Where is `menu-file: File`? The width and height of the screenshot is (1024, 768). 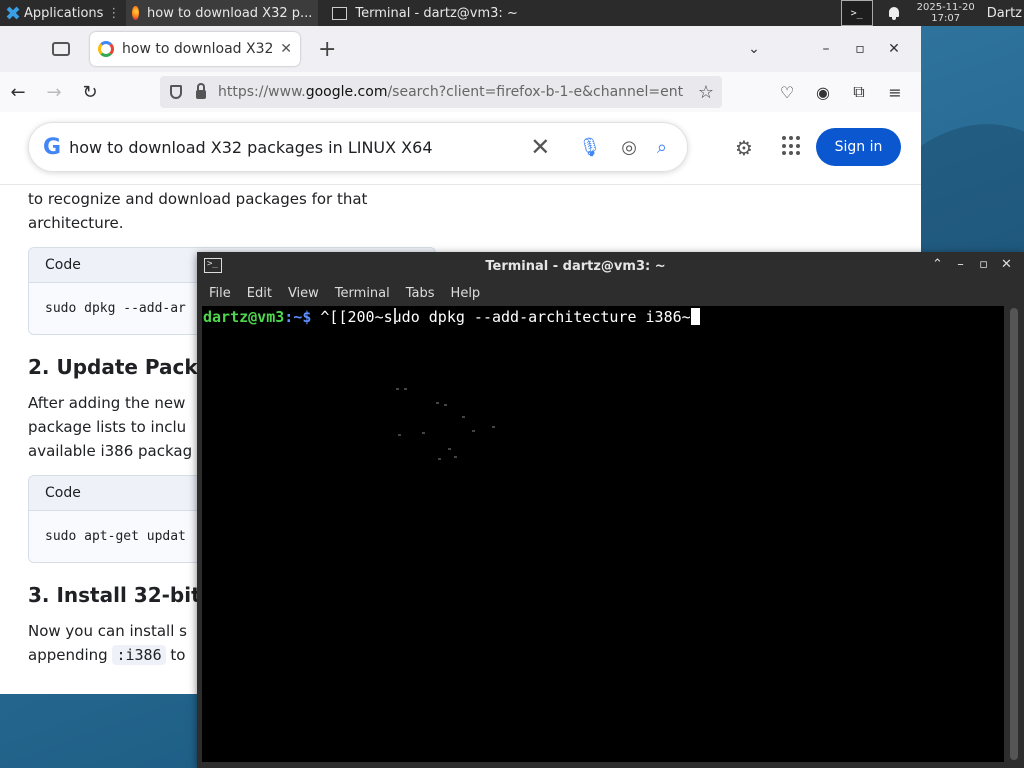 menu-file: File is located at coordinates (220, 293).